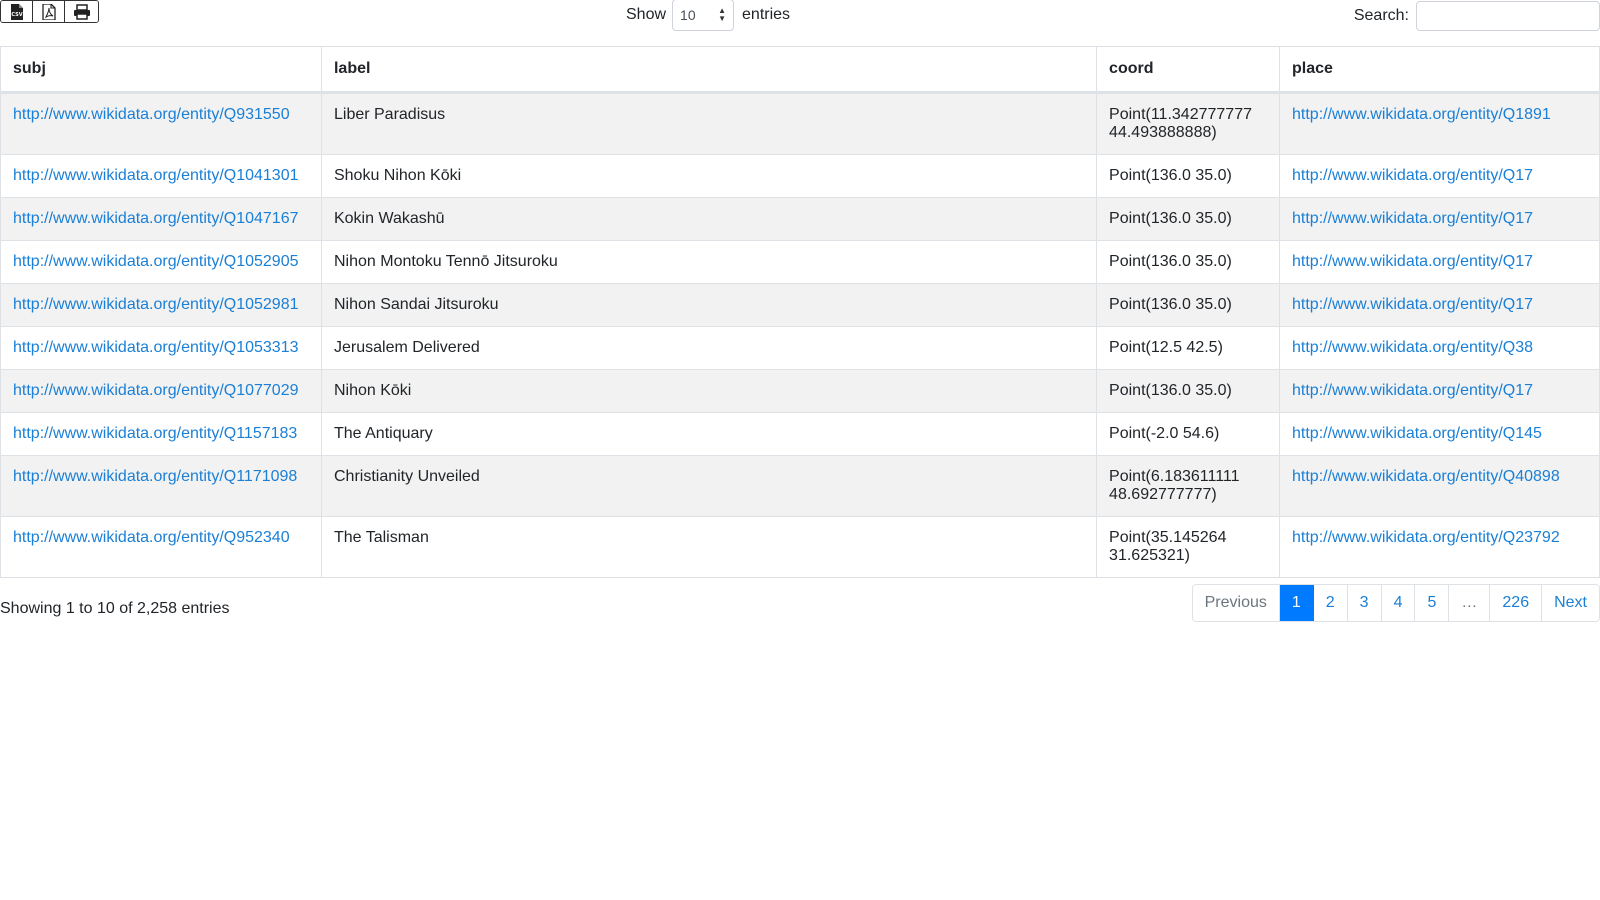 Image resolution: width=1600 pixels, height=900 pixels. Describe the element at coordinates (709, 547) in the screenshot. I see `label-cell: The Talisman` at that location.